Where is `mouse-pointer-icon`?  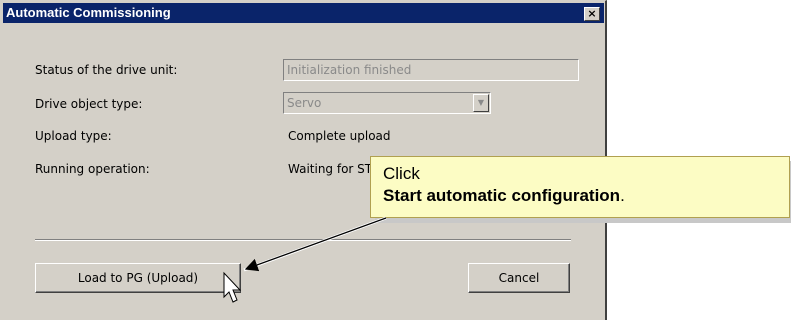 mouse-pointer-icon is located at coordinates (232, 287).